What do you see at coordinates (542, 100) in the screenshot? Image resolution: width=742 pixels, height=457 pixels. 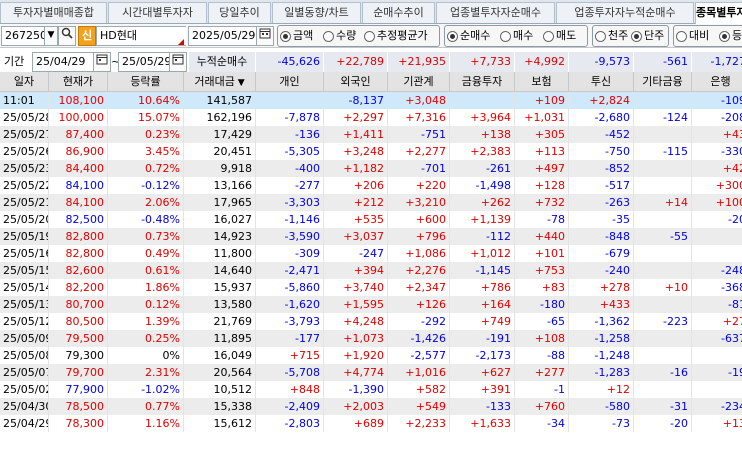 I see `cell-8: +109` at bounding box center [542, 100].